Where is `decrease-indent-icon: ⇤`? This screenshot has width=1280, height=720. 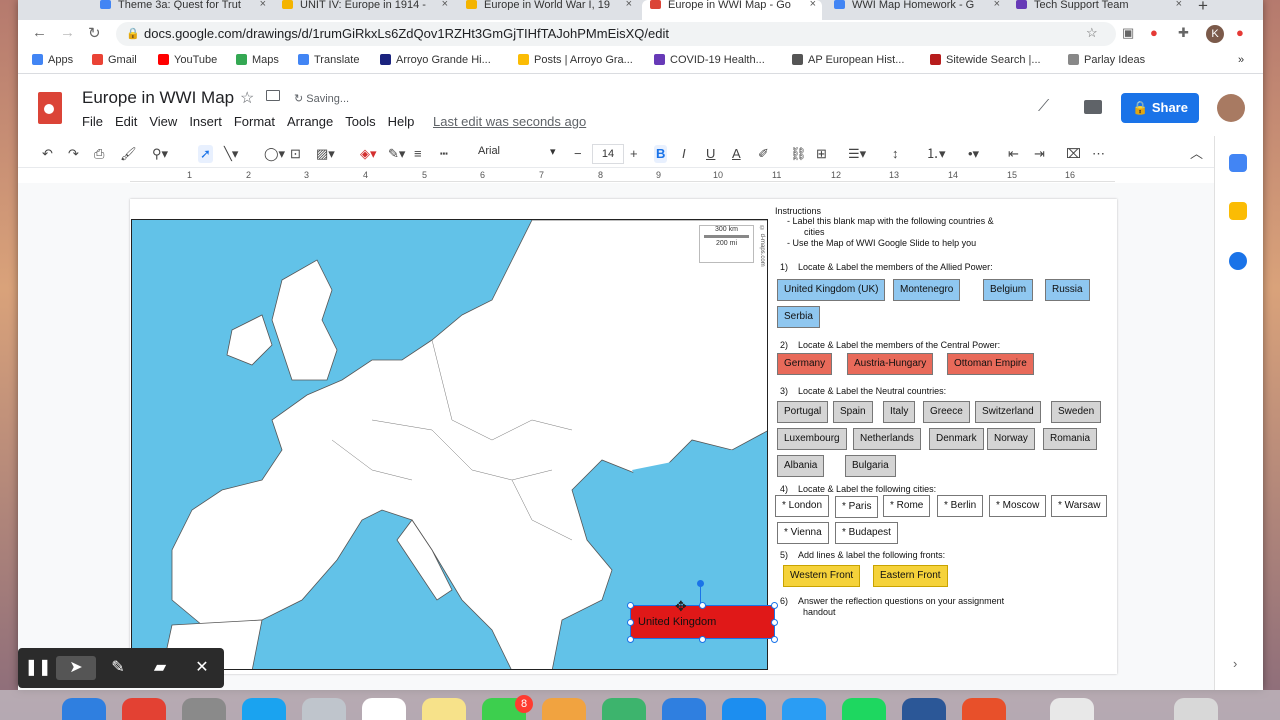
decrease-indent-icon: ⇤ is located at coordinates (1013, 154).